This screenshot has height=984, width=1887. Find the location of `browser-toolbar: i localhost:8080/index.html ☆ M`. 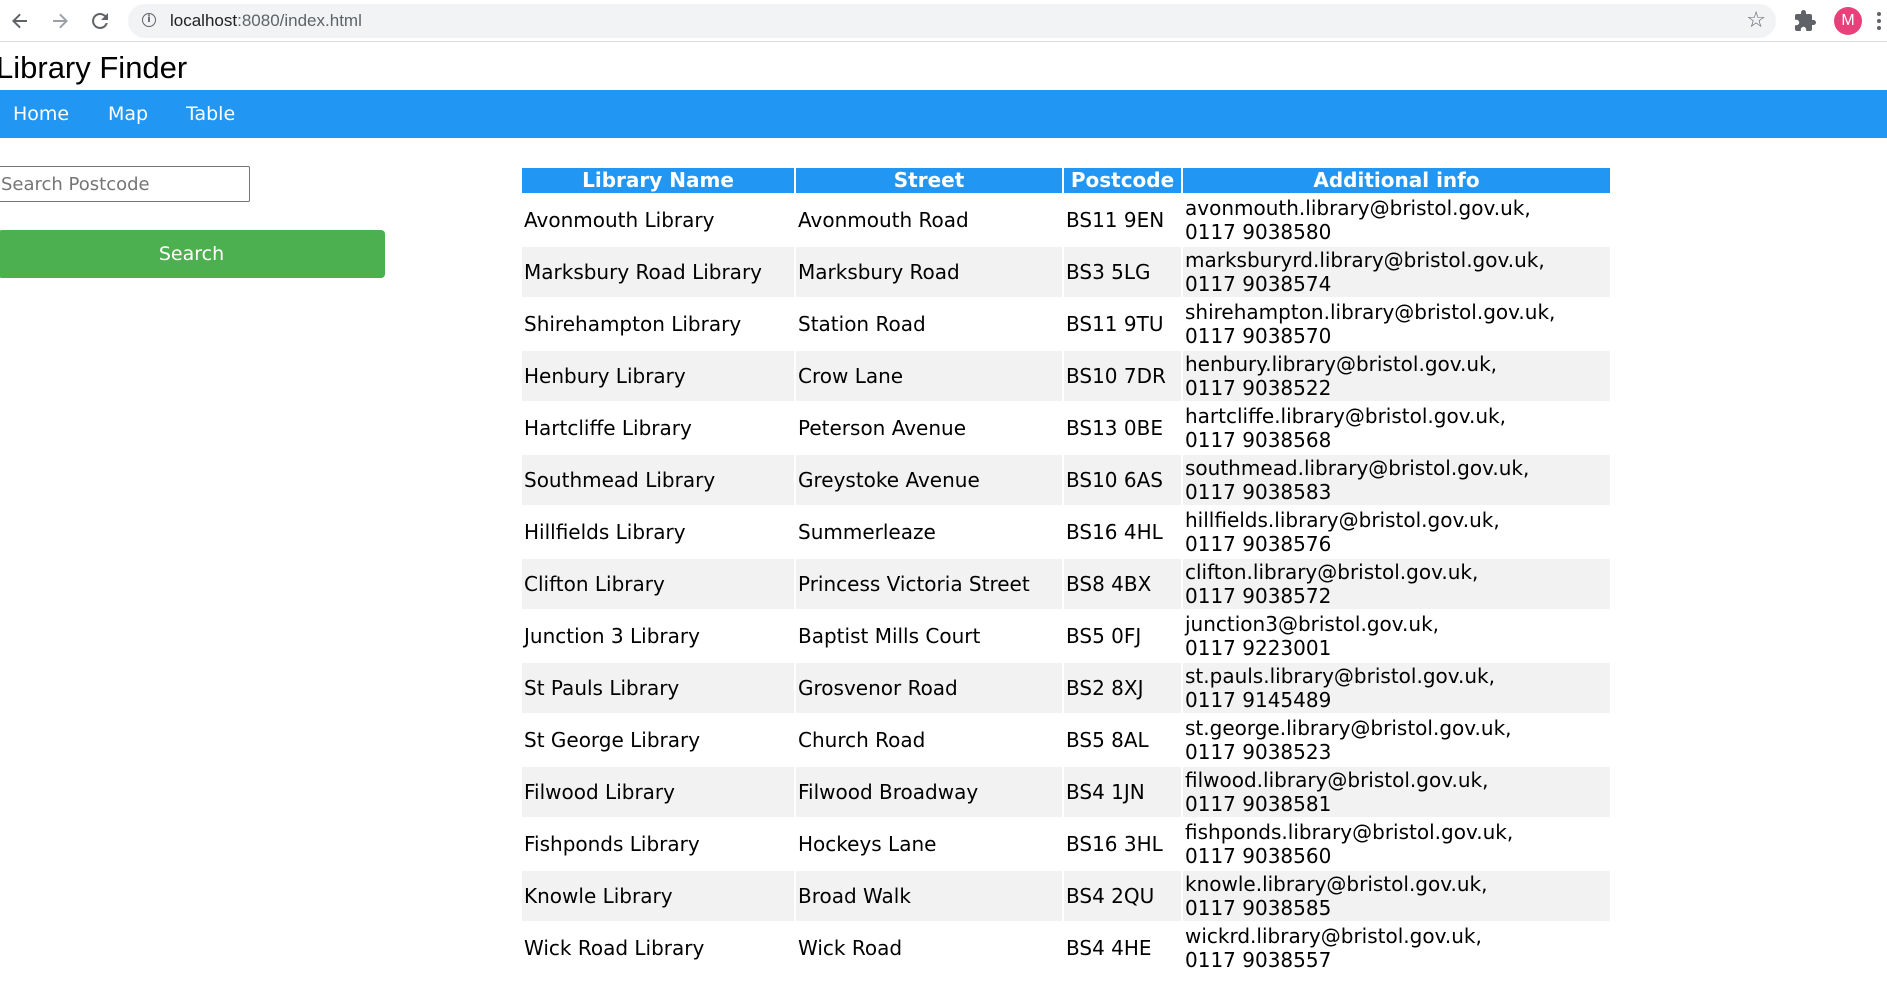

browser-toolbar: i localhost:8080/index.html ☆ M is located at coordinates (943, 21).